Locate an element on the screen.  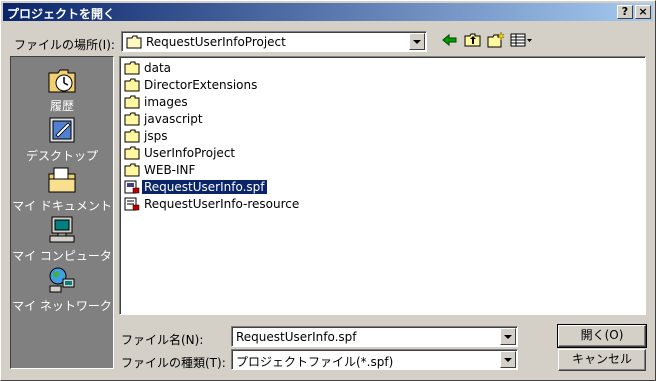
file-name: UserInfoProject is located at coordinates (190, 153).